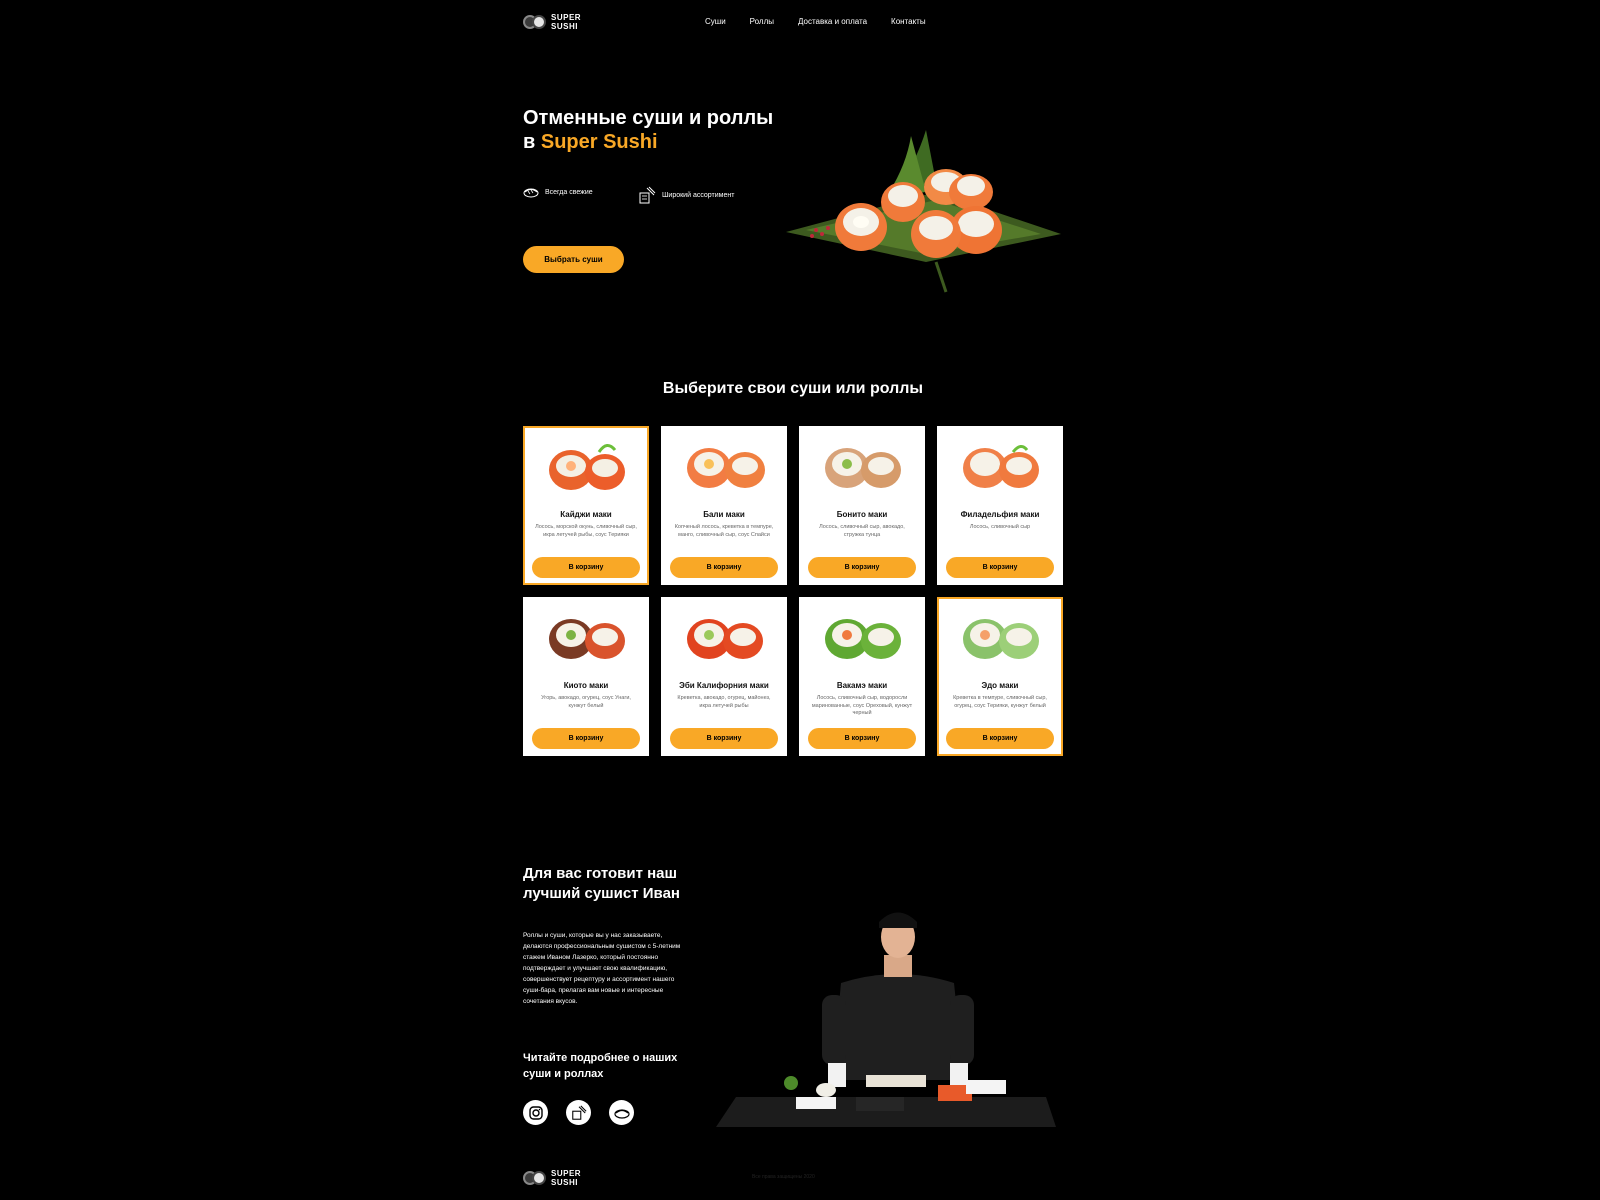 This screenshot has height=1200, width=1600. What do you see at coordinates (587, 639) in the screenshot?
I see `kyoto-roll-image` at bounding box center [587, 639].